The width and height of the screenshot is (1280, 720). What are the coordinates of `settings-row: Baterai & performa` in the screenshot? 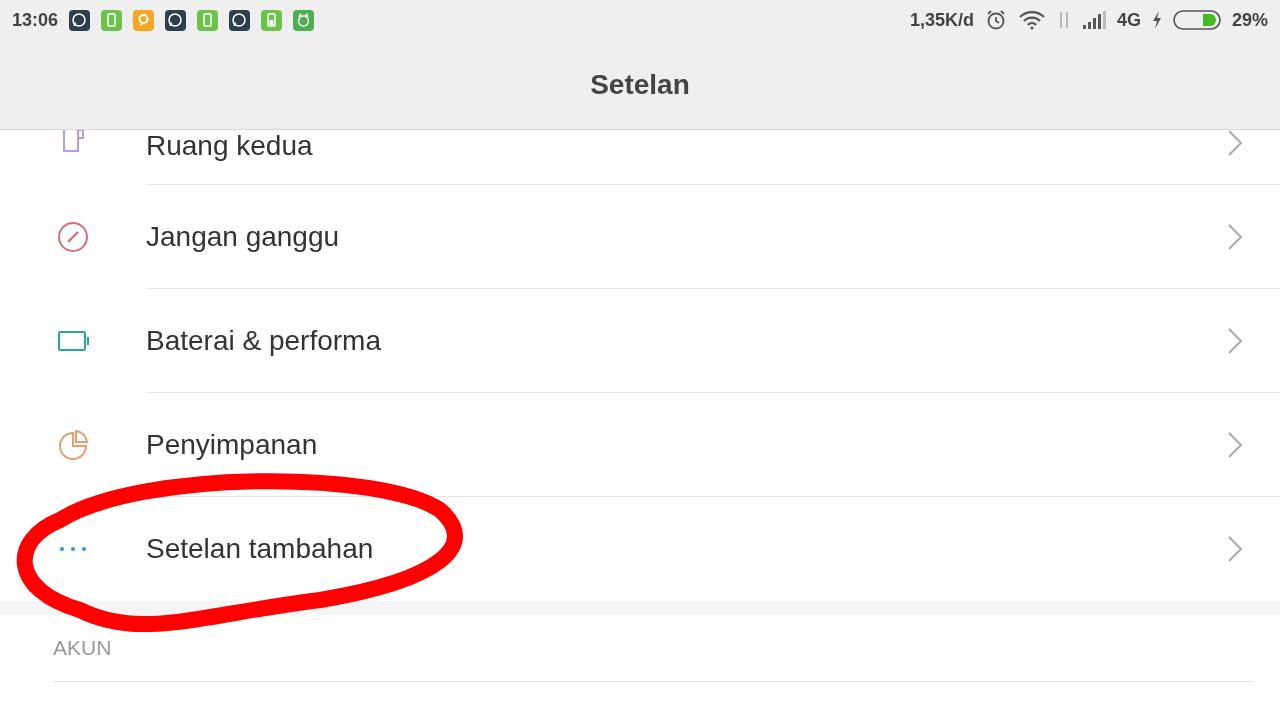 It's located at (713, 341).